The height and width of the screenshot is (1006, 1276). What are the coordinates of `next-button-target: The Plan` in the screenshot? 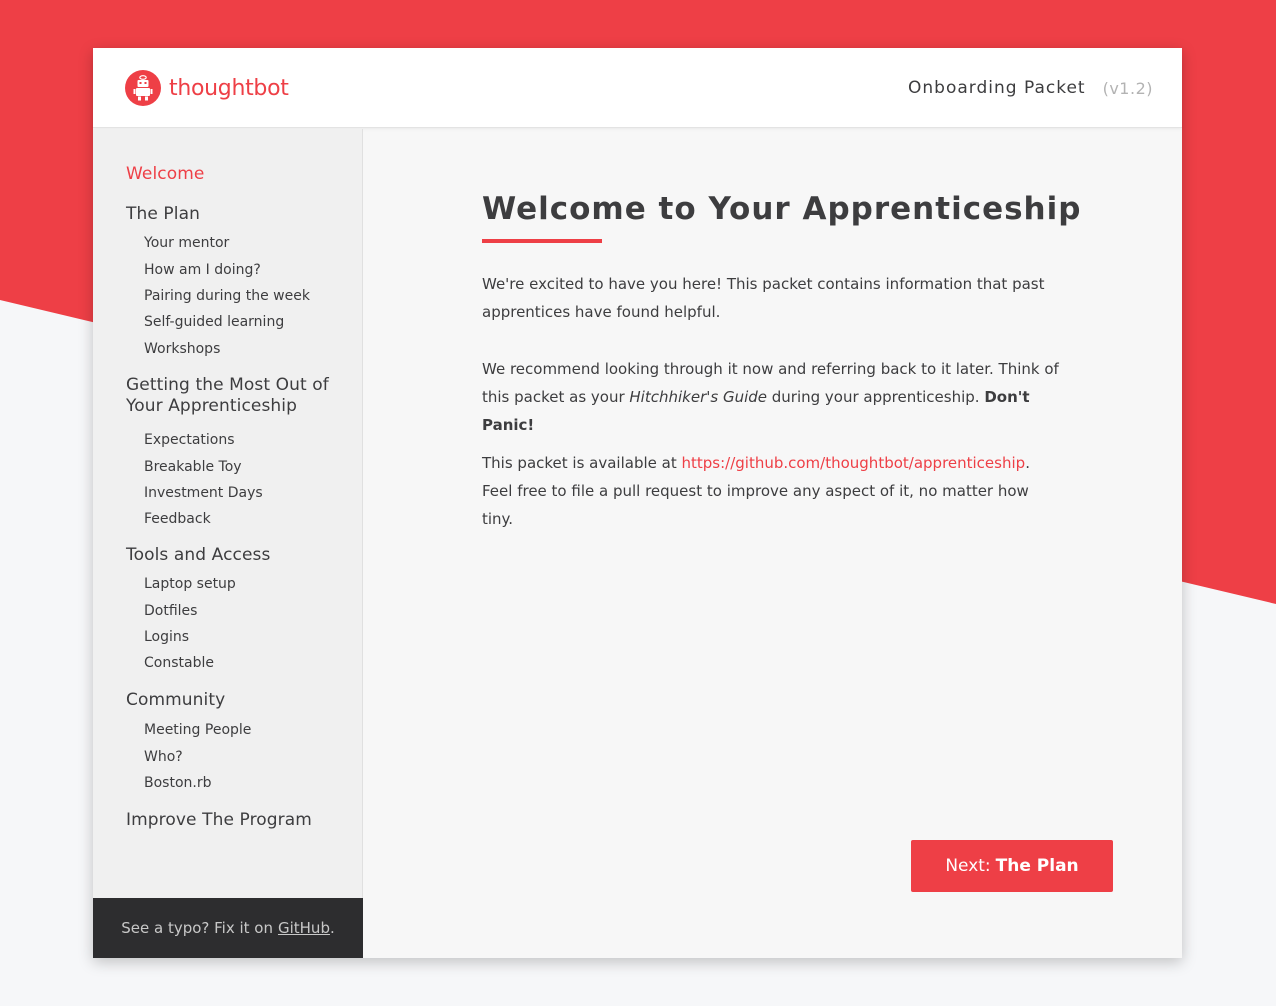 It's located at (1037, 866).